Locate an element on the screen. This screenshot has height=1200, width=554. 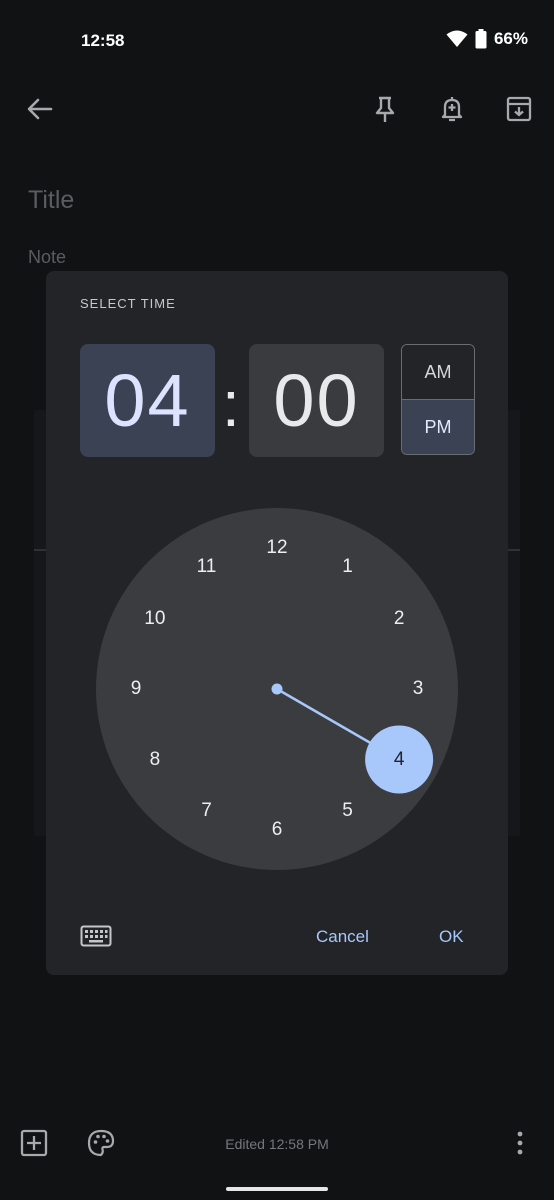
clock-number-3: 3 is located at coordinates (418, 689).